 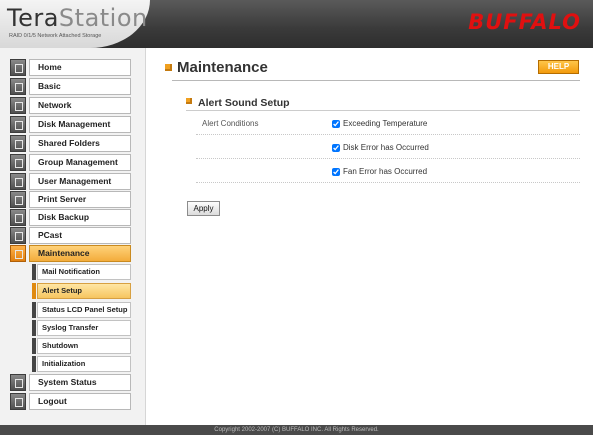 I want to click on nav-label: PCast, so click(x=80, y=235).